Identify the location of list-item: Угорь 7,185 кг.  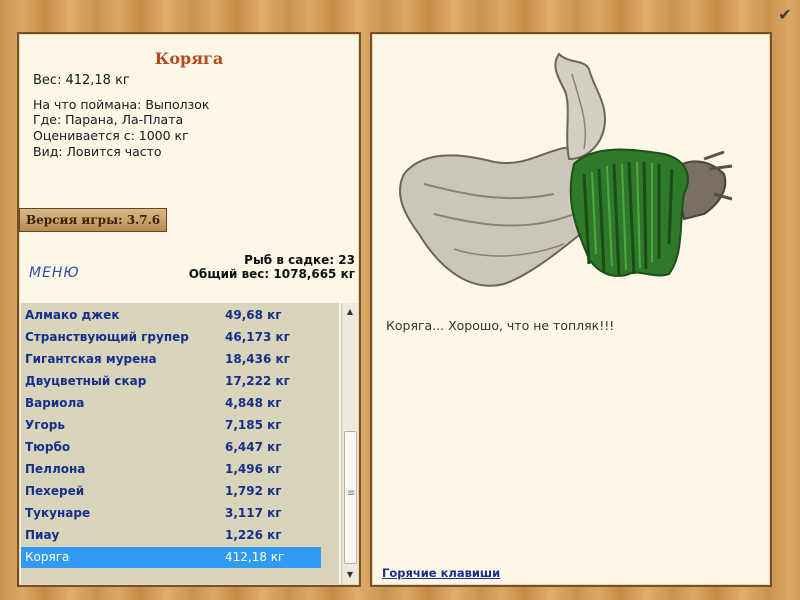
(171, 425).